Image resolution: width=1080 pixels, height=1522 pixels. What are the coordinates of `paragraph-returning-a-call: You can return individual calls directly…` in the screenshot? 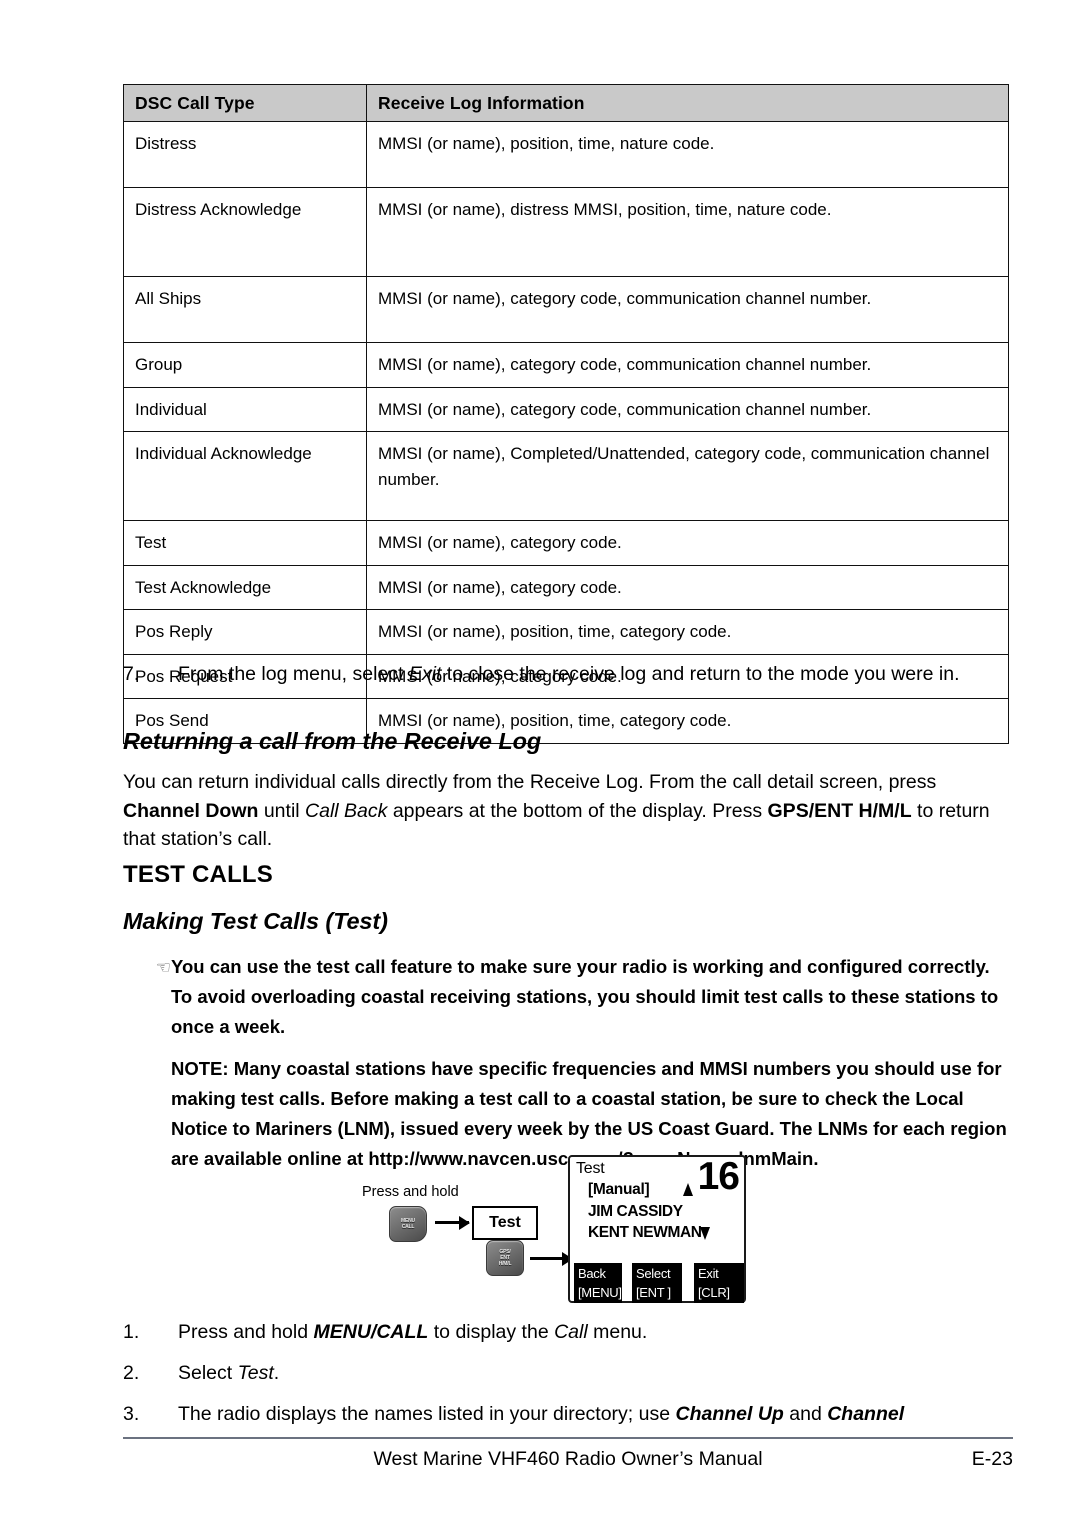 It's located at (568, 811).